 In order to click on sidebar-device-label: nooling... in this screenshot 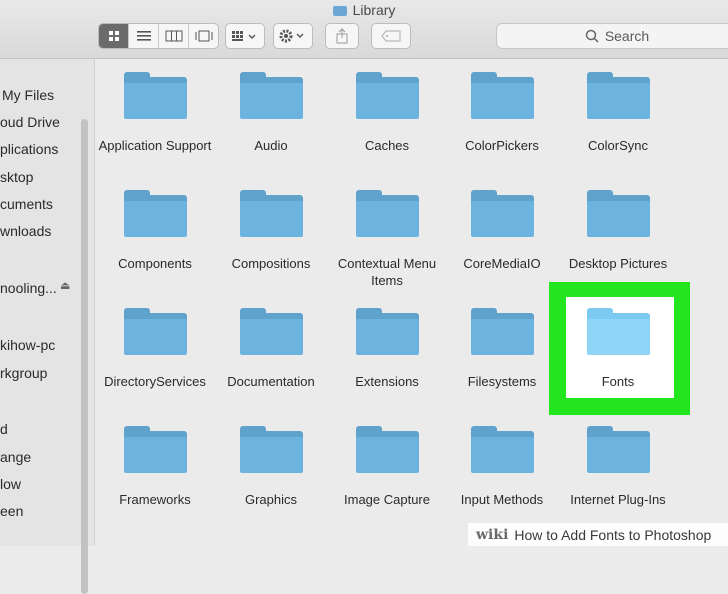, I will do `click(28, 288)`.